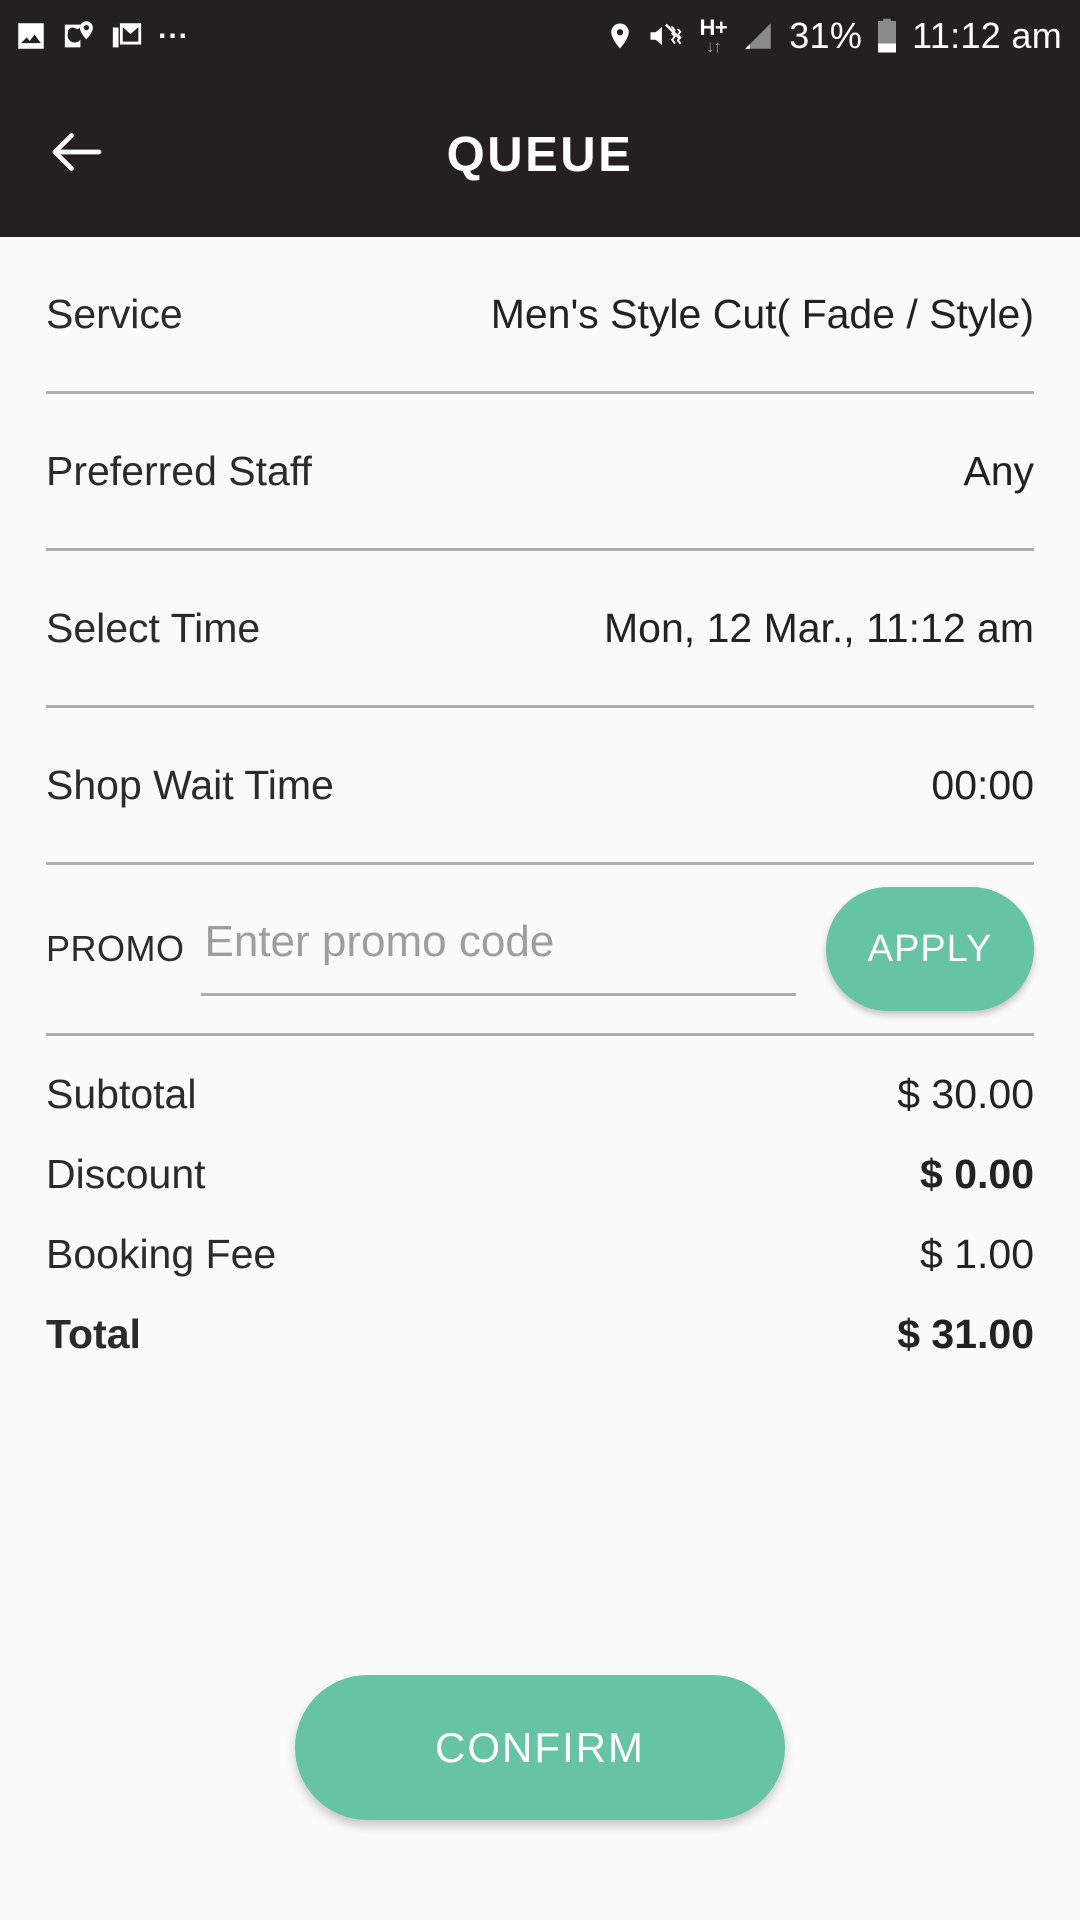 This screenshot has width=1080, height=1920. I want to click on promo-row: PROMO APPLY, so click(540, 949).